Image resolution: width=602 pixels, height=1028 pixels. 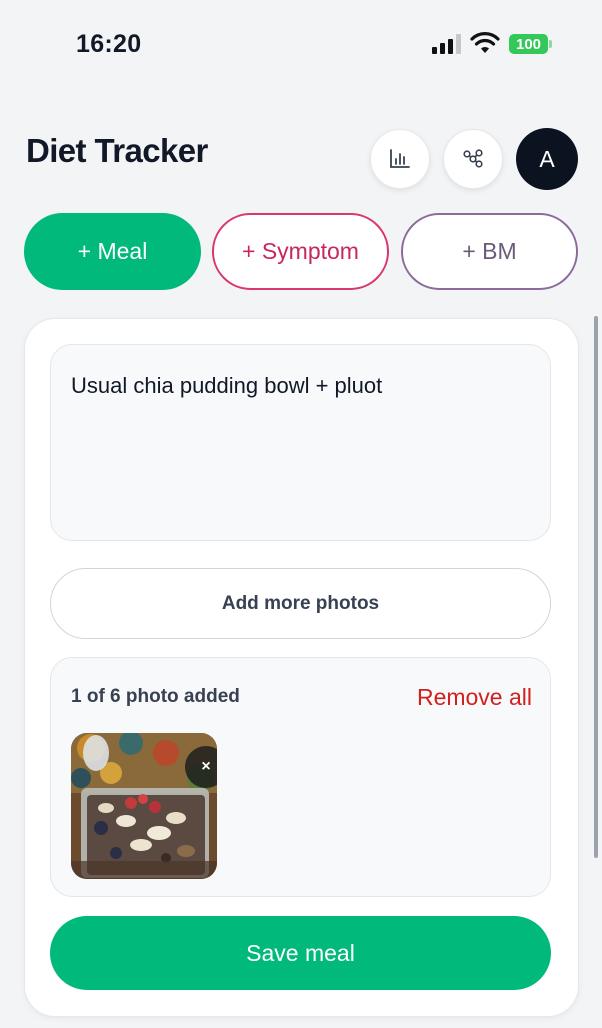 I want to click on status-time: 16:20, so click(x=109, y=44).